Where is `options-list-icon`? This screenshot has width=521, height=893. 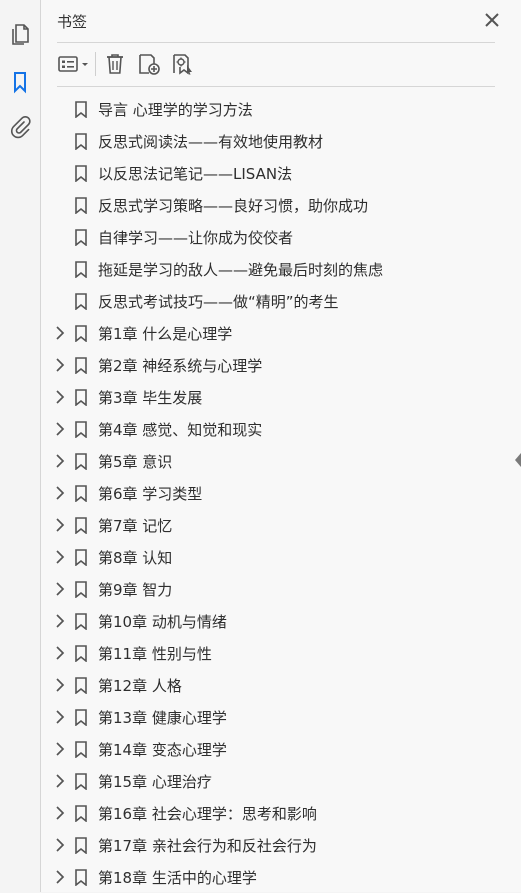
options-list-icon is located at coordinates (73, 64).